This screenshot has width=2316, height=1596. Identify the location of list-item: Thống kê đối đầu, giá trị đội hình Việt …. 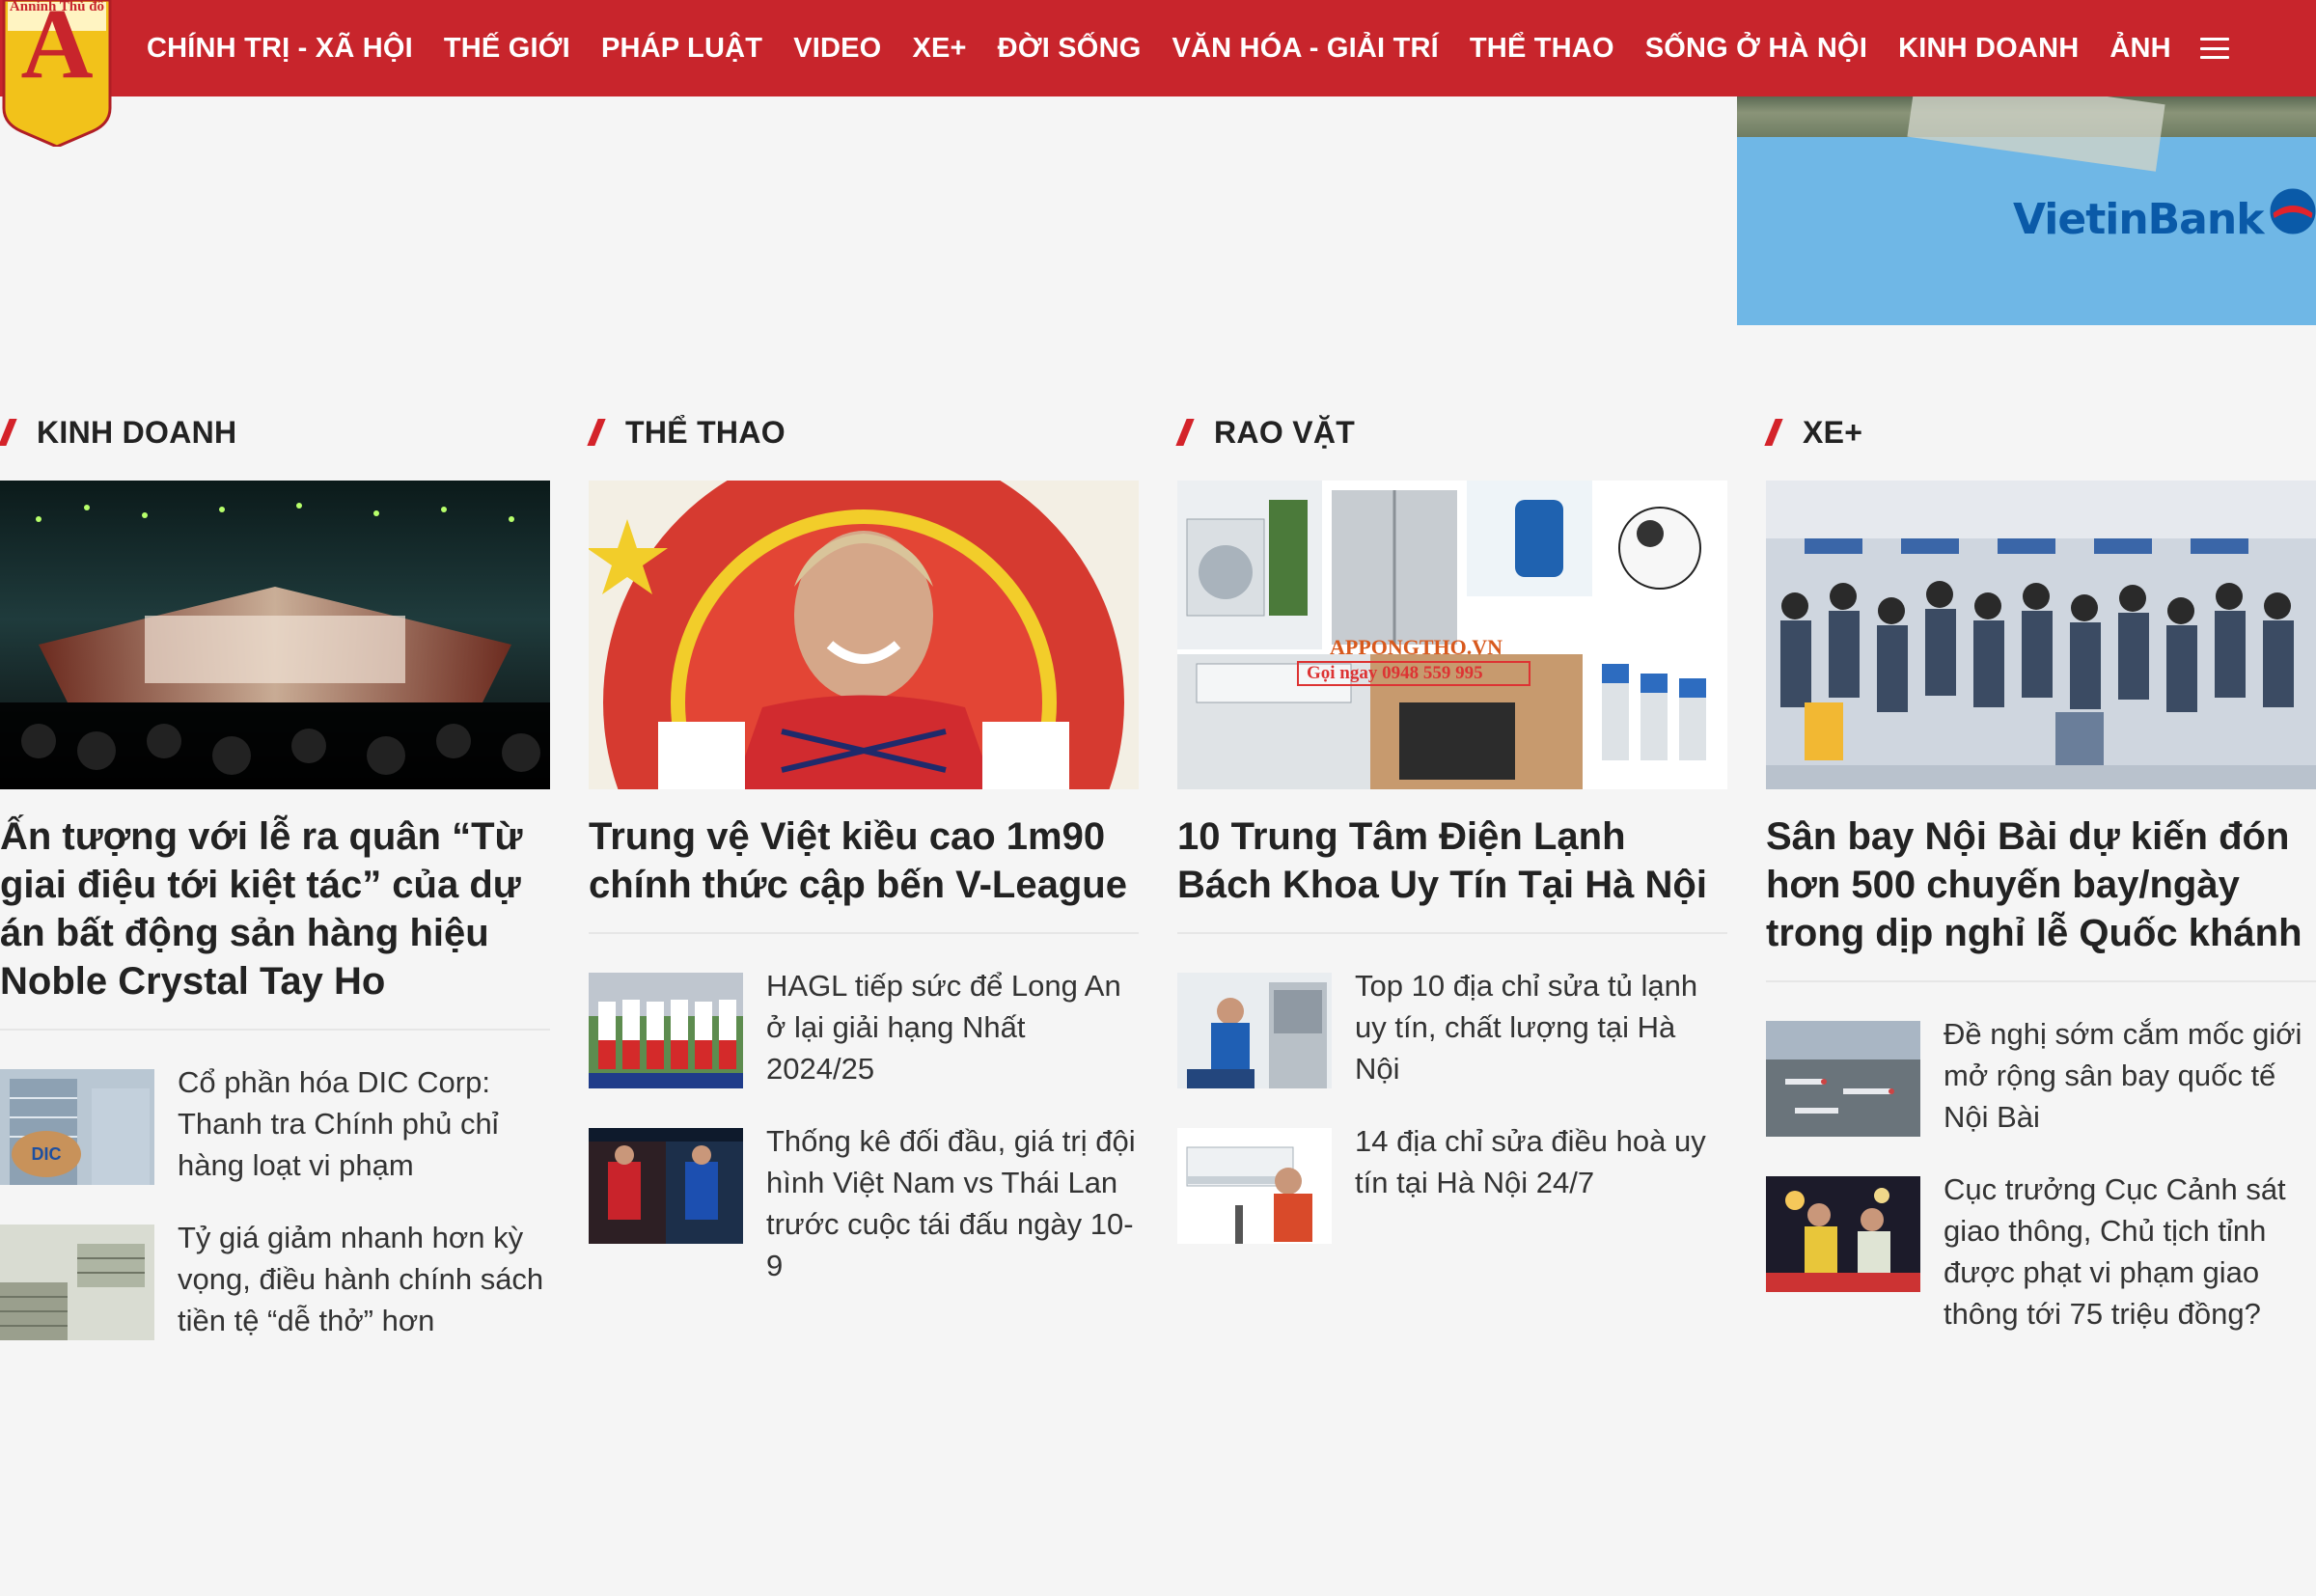
(864, 1205).